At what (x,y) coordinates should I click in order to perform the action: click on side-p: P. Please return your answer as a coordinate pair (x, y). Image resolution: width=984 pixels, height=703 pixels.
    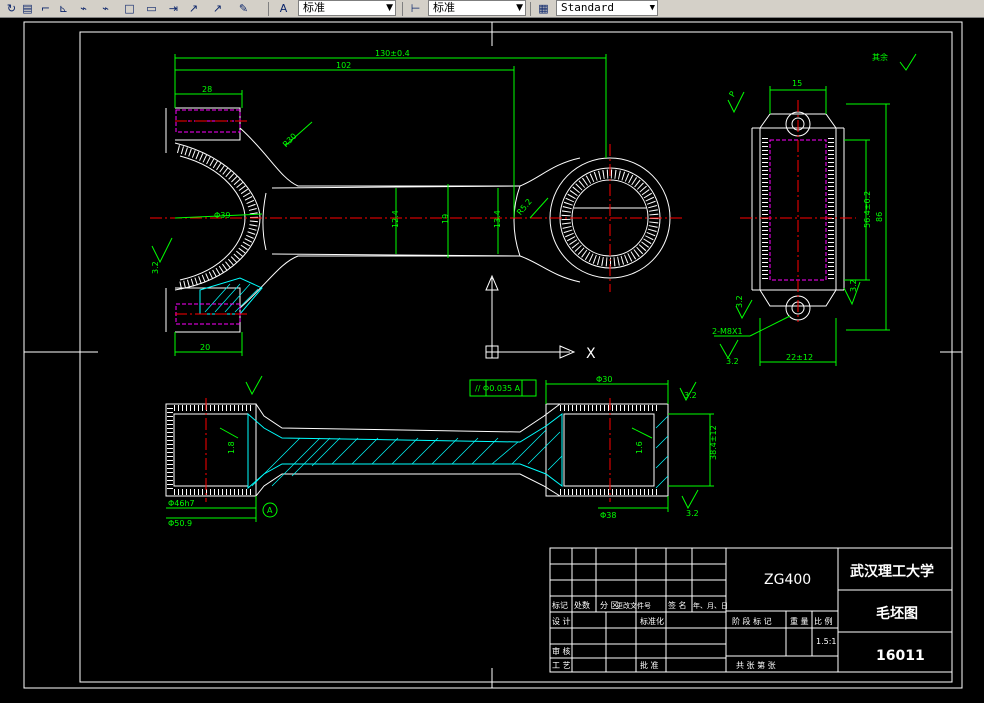
    Looking at the image, I should click on (732, 94).